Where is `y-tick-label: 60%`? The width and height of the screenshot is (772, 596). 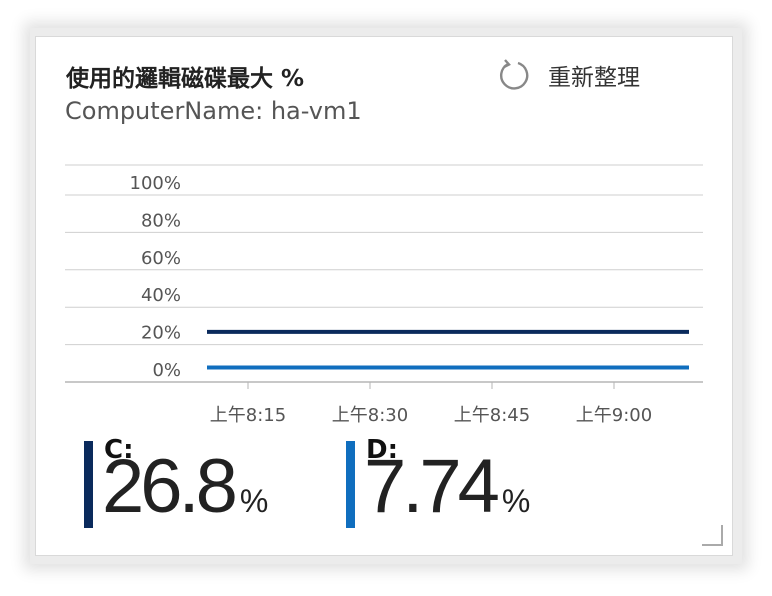 y-tick-label: 60% is located at coordinates (161, 258).